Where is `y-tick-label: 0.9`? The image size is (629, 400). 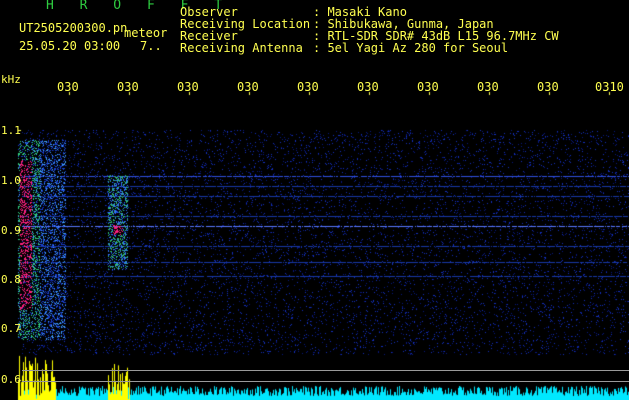
y-tick-label: 0.9 is located at coordinates (11, 230).